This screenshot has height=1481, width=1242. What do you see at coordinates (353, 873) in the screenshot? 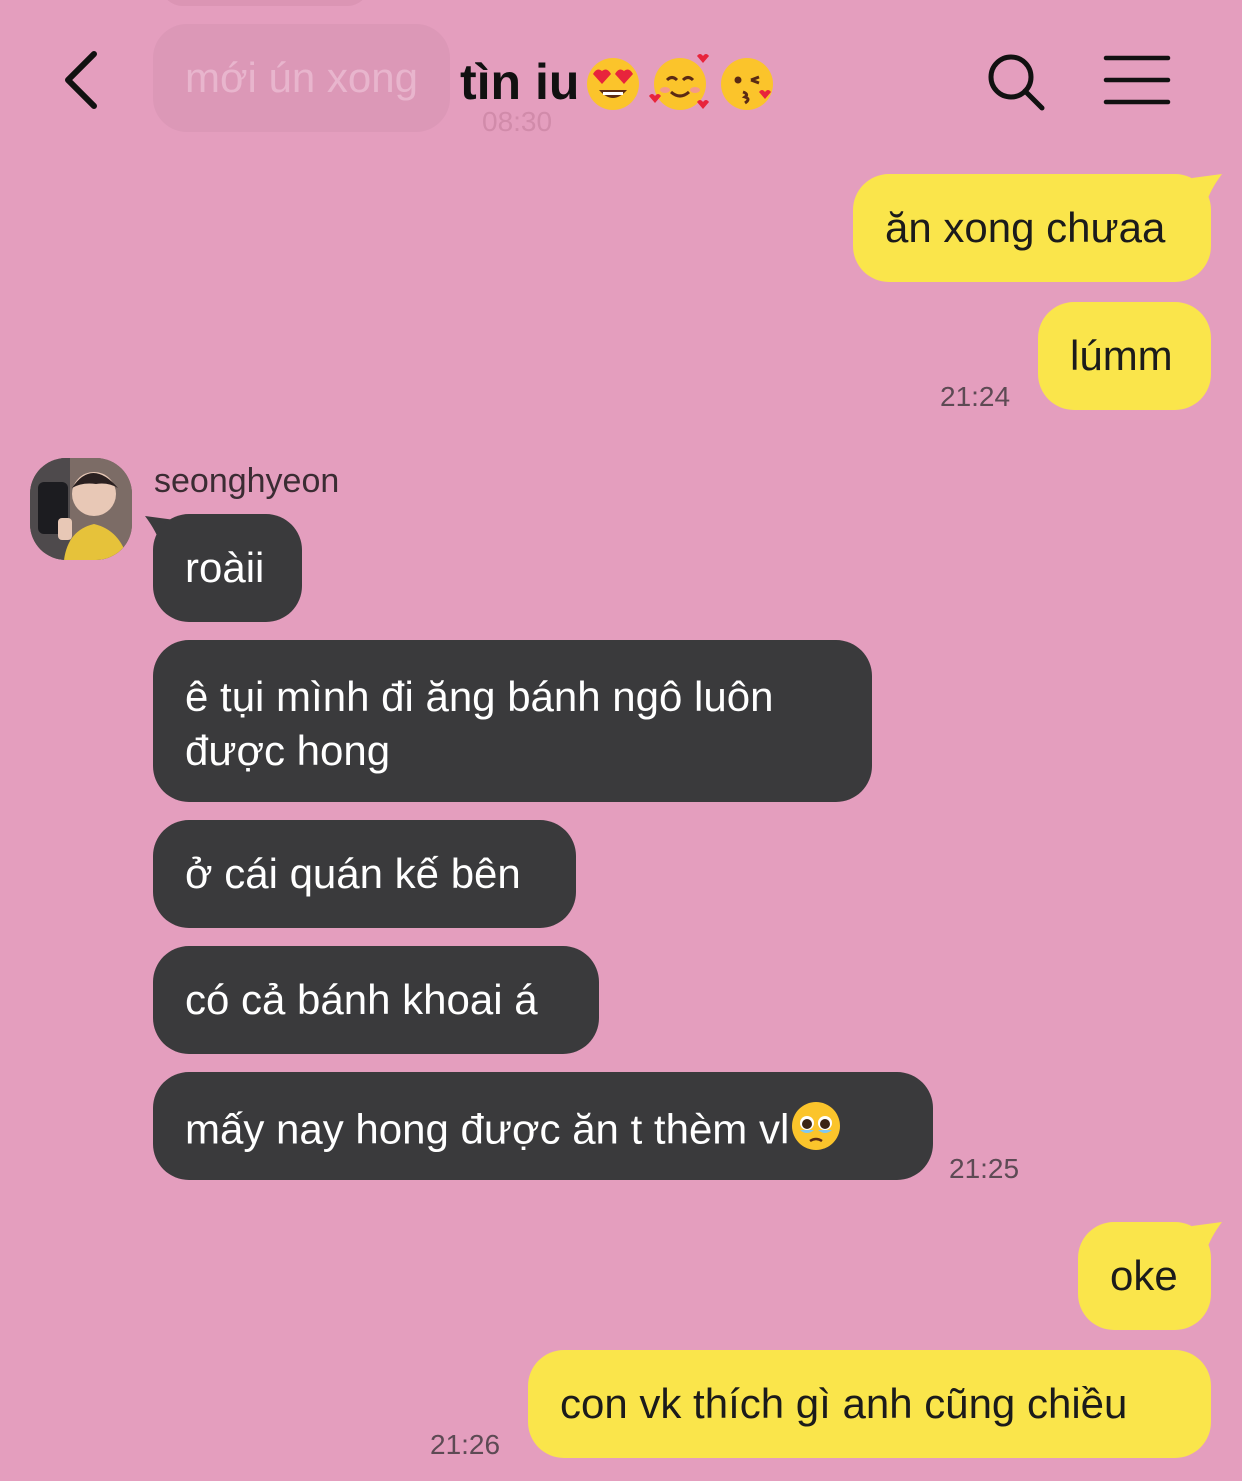
I see `message-text: ở cái quán kế bên` at bounding box center [353, 873].